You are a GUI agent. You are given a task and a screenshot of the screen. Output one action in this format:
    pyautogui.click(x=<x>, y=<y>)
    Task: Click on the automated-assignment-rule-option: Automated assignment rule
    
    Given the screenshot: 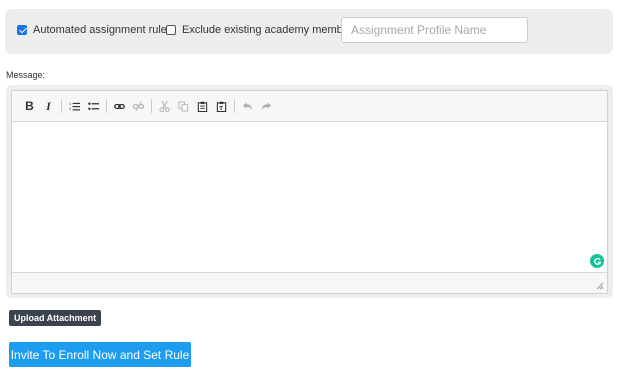 What is the action you would take?
    pyautogui.click(x=92, y=30)
    